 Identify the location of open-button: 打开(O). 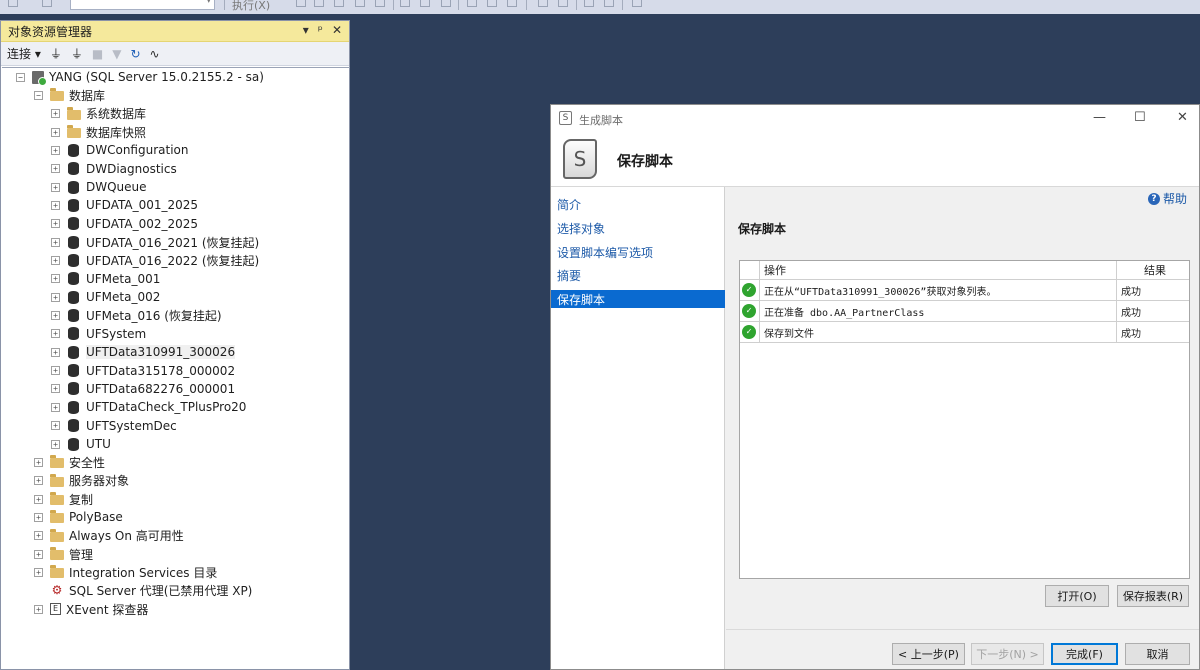
(1077, 596).